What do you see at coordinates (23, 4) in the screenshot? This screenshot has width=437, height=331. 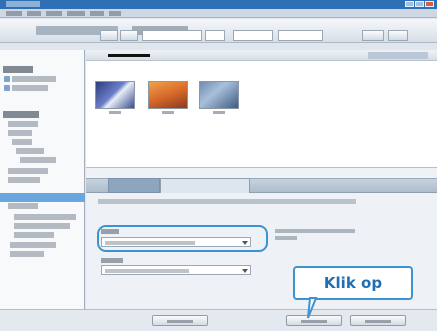 I see `window-title` at bounding box center [23, 4].